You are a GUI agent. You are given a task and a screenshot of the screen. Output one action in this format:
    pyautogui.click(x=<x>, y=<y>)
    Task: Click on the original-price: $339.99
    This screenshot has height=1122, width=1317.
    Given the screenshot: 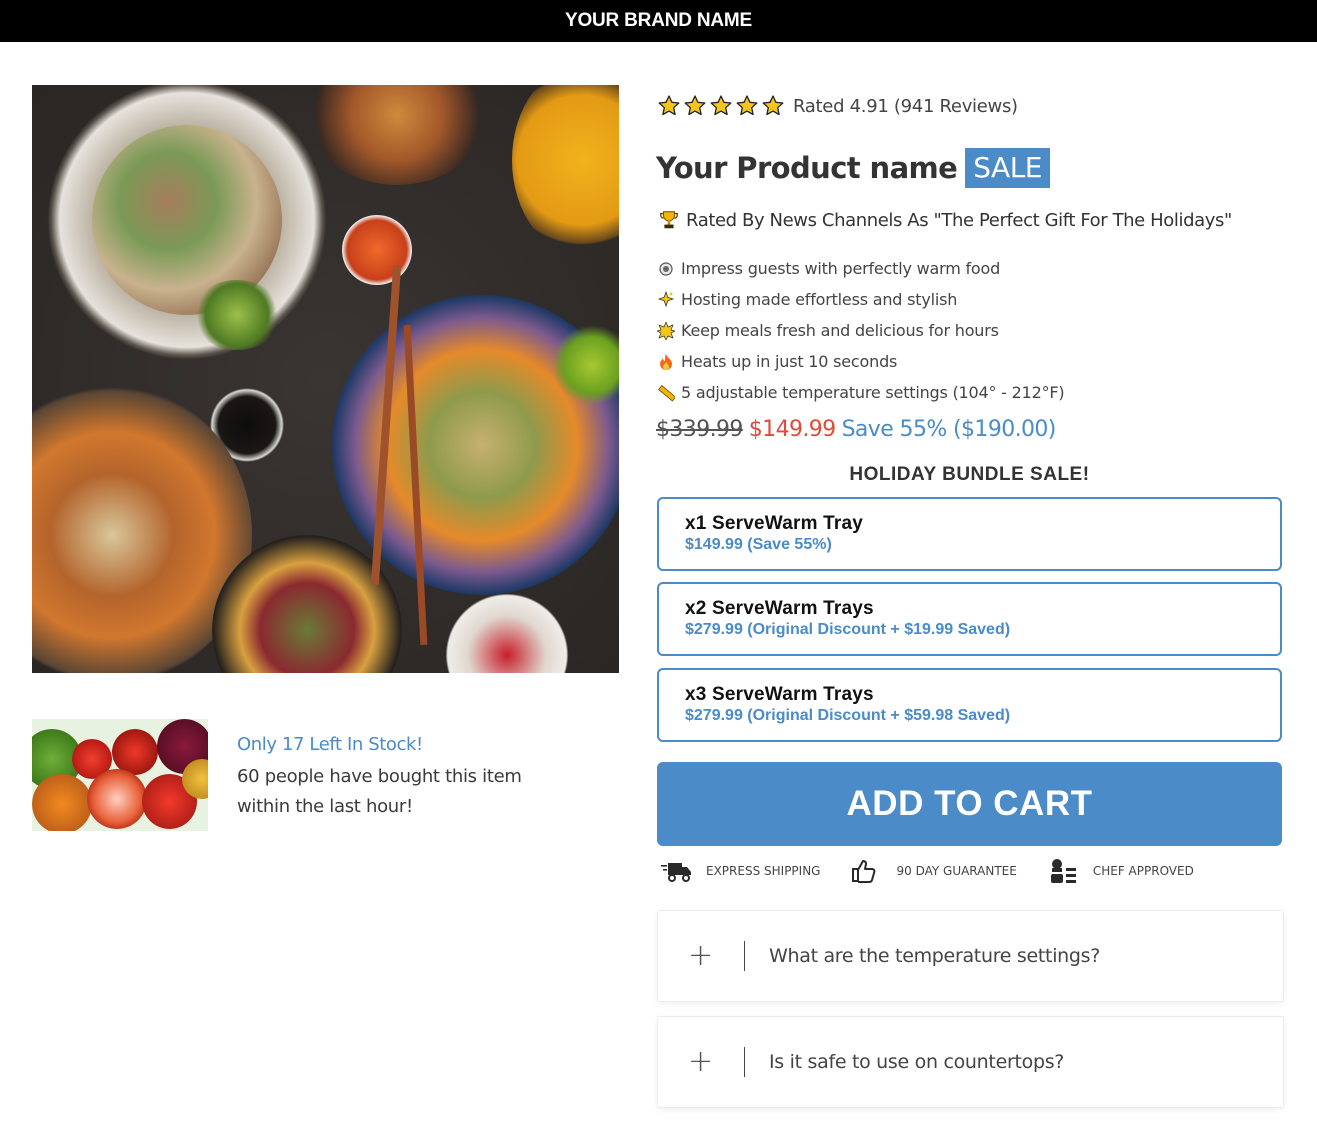 What is the action you would take?
    pyautogui.click(x=699, y=429)
    